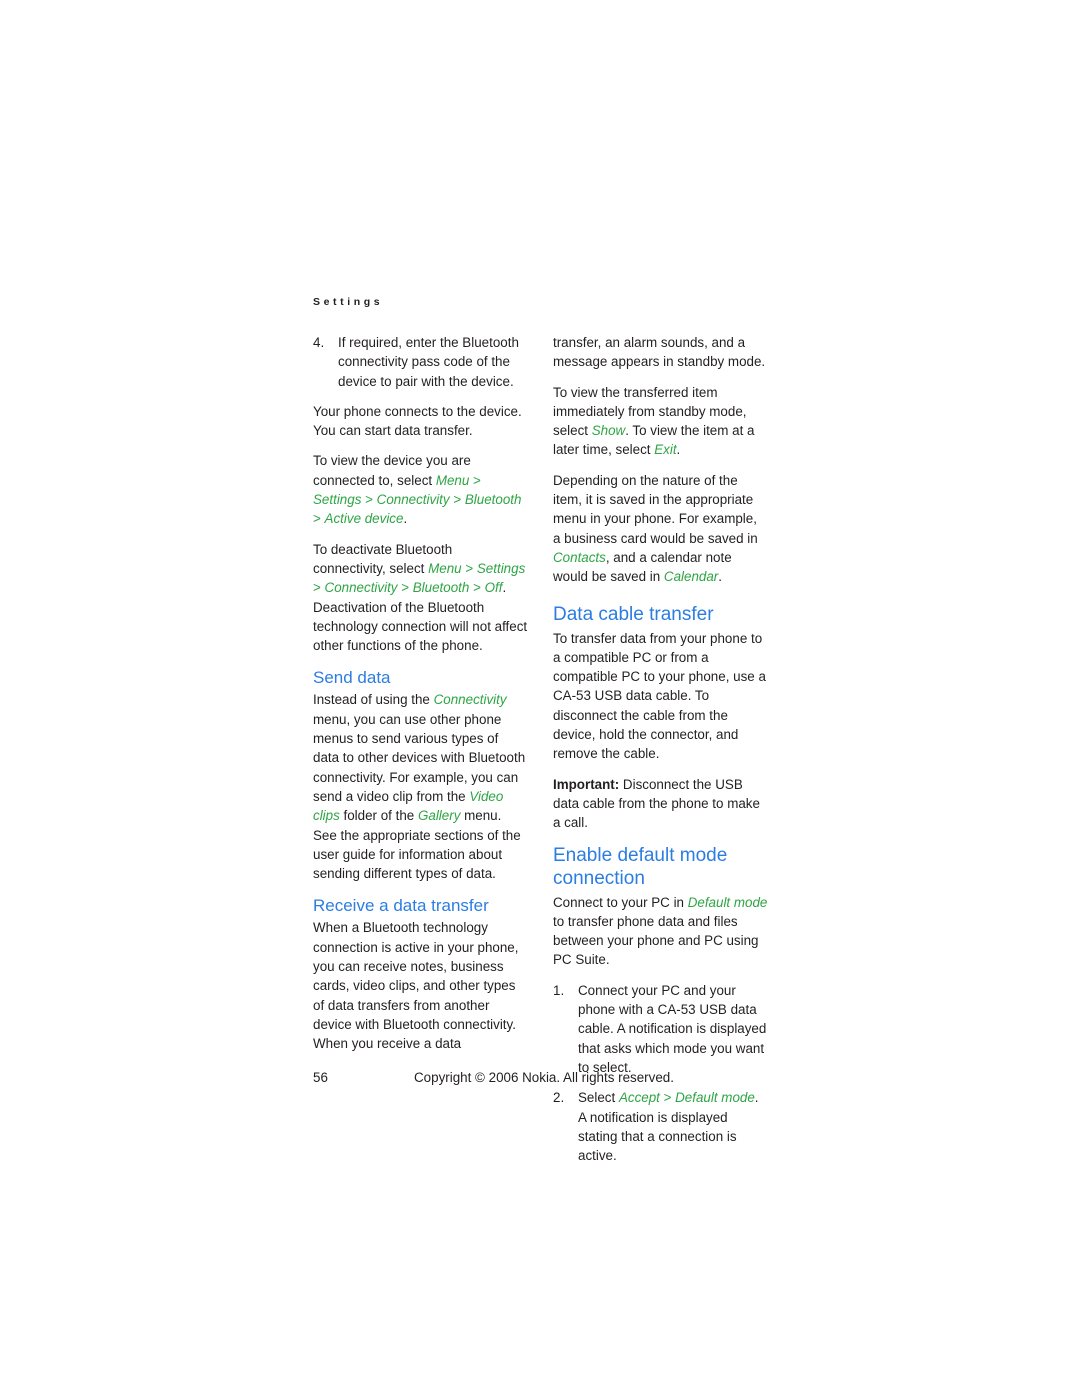 The width and height of the screenshot is (1080, 1397). What do you see at coordinates (579, 557) in the screenshot?
I see `ui-term: Contacts` at bounding box center [579, 557].